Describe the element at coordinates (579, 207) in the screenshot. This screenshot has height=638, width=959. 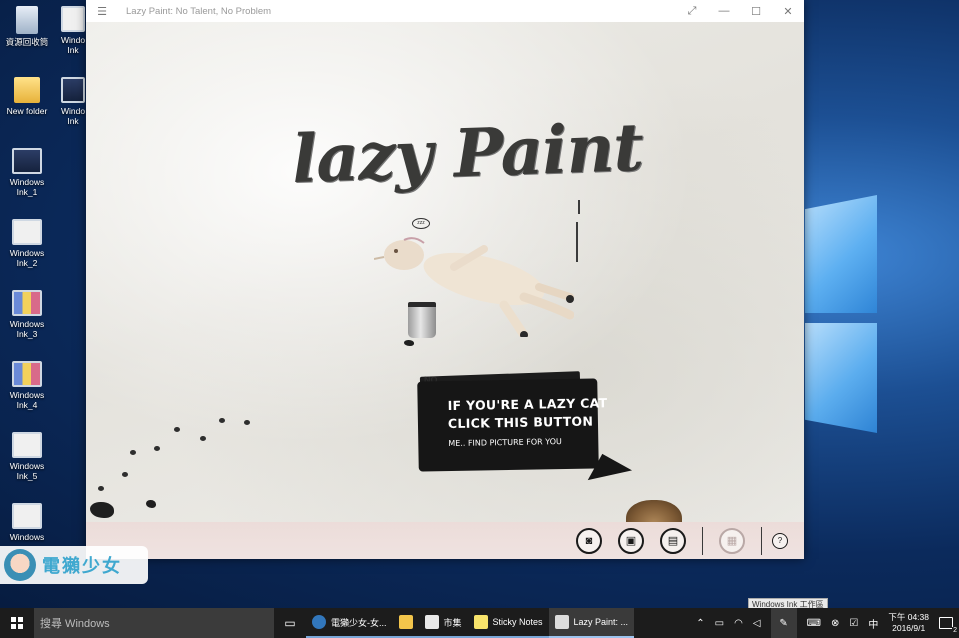
I see `paint-drip` at that location.